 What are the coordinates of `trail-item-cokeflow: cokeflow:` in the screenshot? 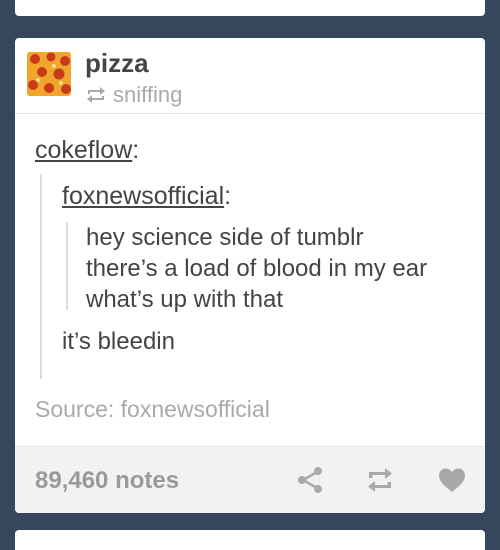 It's located at (87, 150).